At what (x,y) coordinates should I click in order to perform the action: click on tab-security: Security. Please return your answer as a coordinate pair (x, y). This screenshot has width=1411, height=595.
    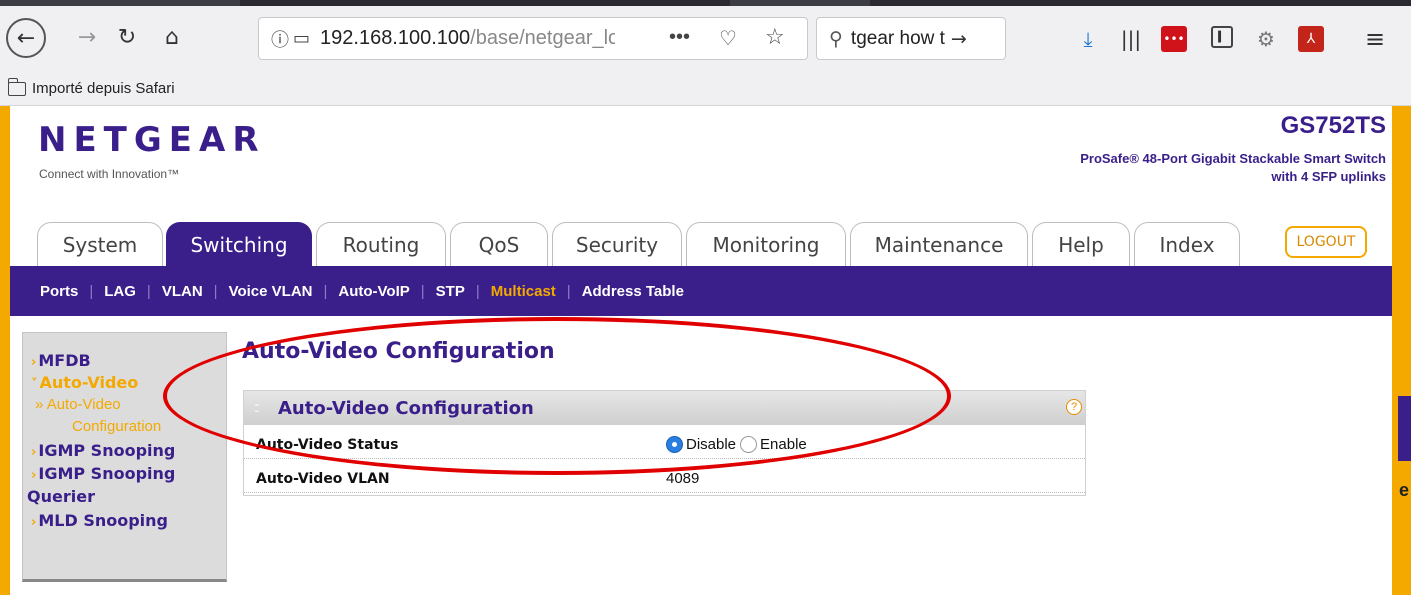
    Looking at the image, I should click on (617, 244).